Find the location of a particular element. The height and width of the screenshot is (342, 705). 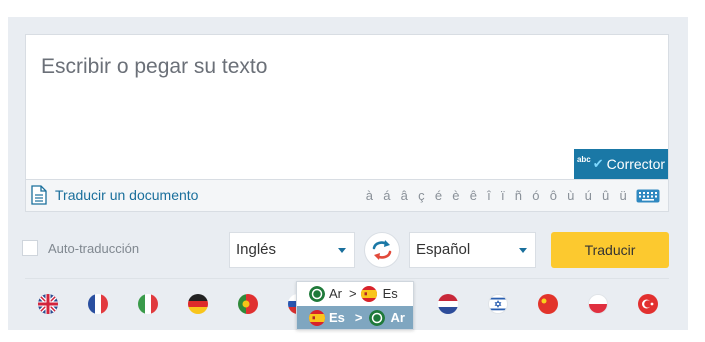

keyboard-icon is located at coordinates (648, 196).